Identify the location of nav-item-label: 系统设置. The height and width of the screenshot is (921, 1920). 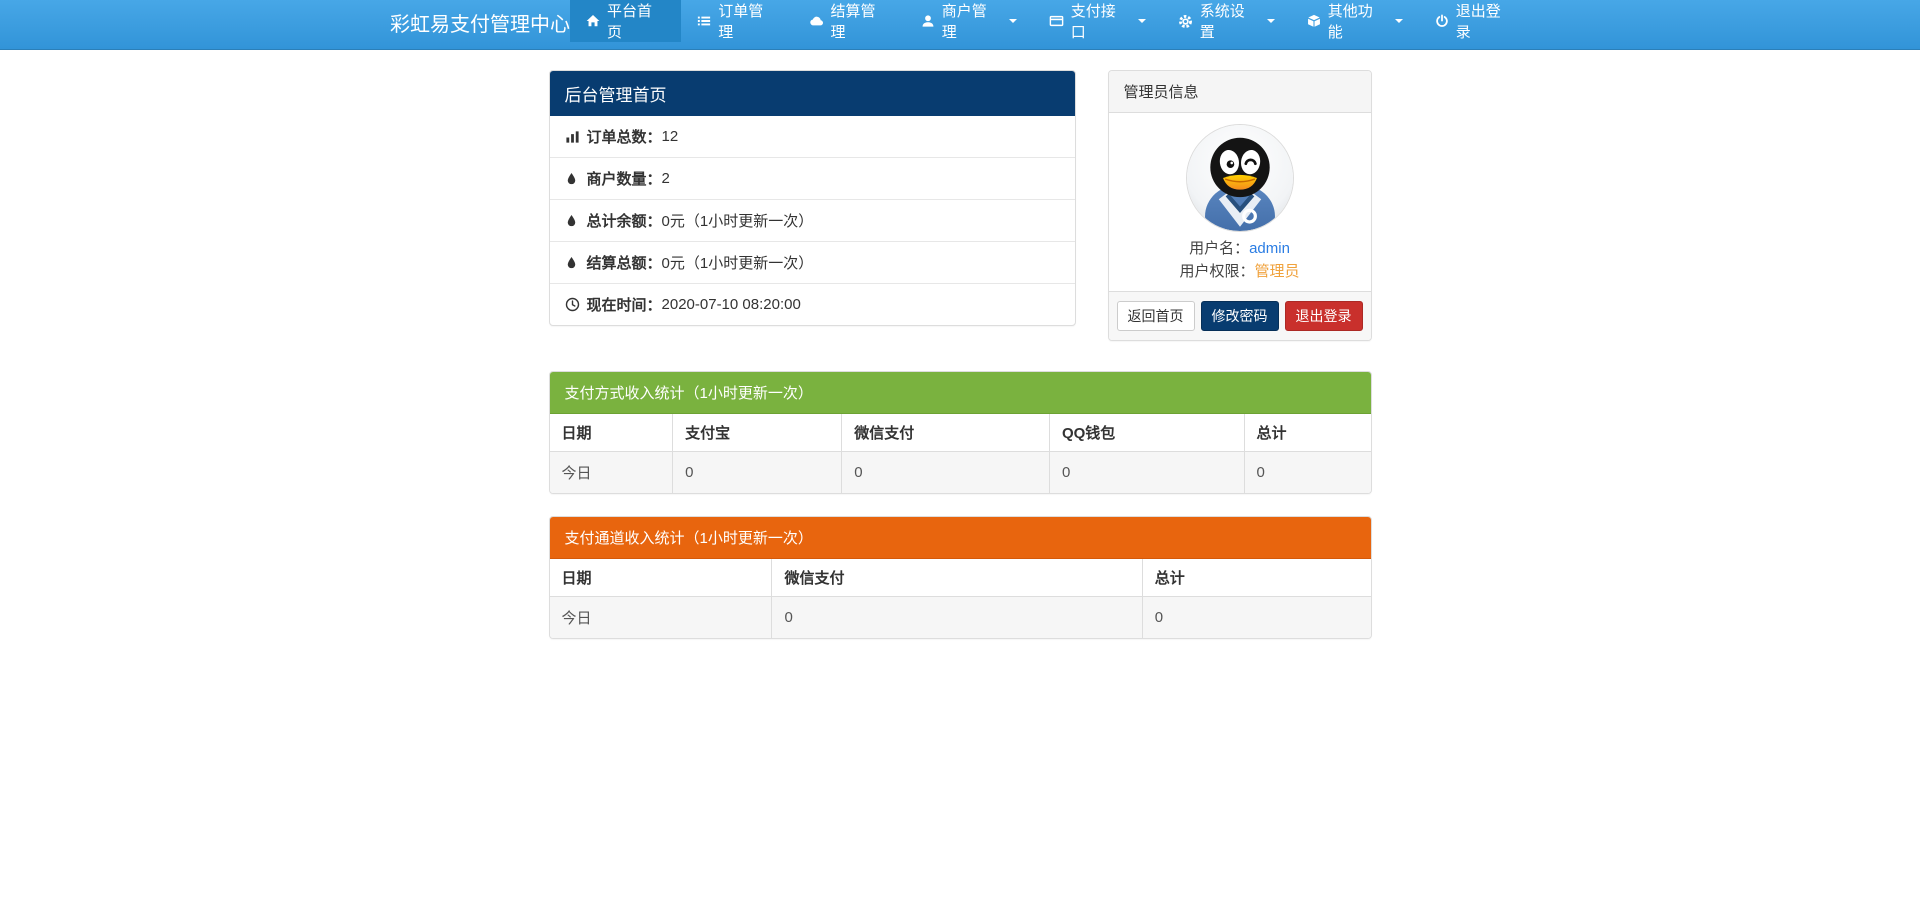
(1222, 22).